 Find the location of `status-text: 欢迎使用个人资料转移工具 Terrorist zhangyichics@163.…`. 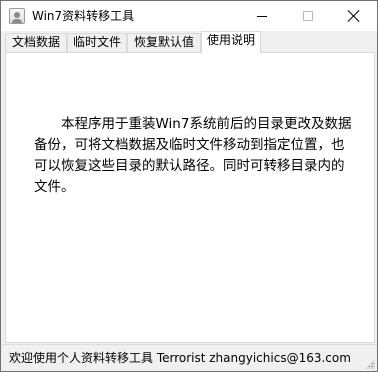

status-text: 欢迎使用个人资料转移工具 Terrorist zhangyichics@163.… is located at coordinates (180, 358).